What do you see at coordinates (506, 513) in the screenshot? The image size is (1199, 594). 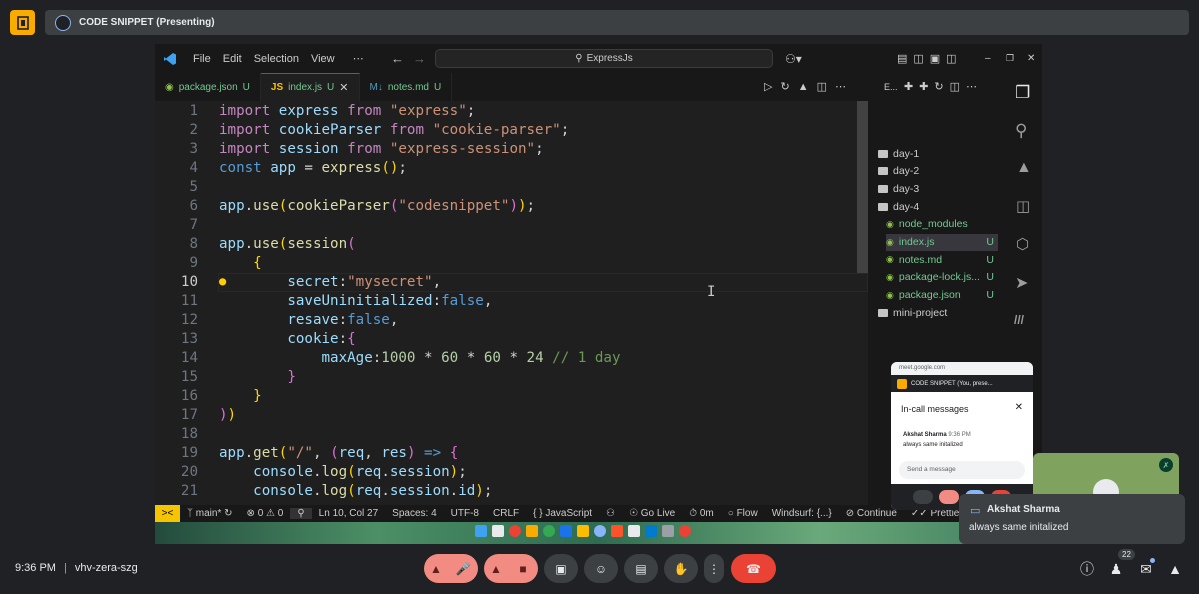 I see `eol-status: CRLF` at bounding box center [506, 513].